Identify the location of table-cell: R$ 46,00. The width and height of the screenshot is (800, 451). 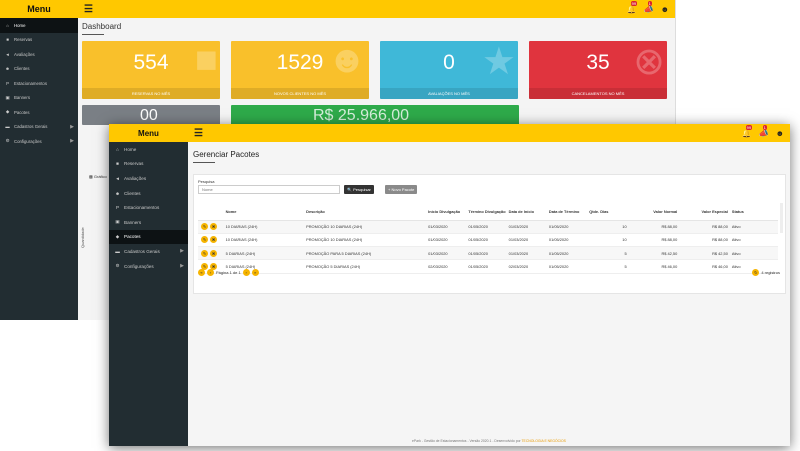
(656, 266).